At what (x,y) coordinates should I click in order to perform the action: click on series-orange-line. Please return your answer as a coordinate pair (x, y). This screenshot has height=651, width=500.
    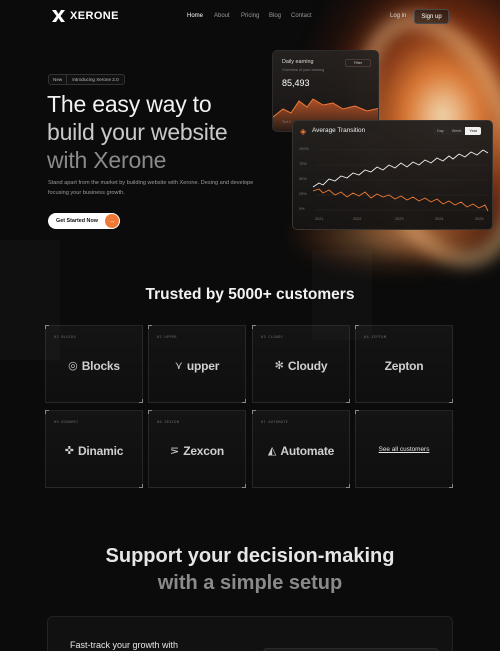
    Looking at the image, I should click on (400, 200).